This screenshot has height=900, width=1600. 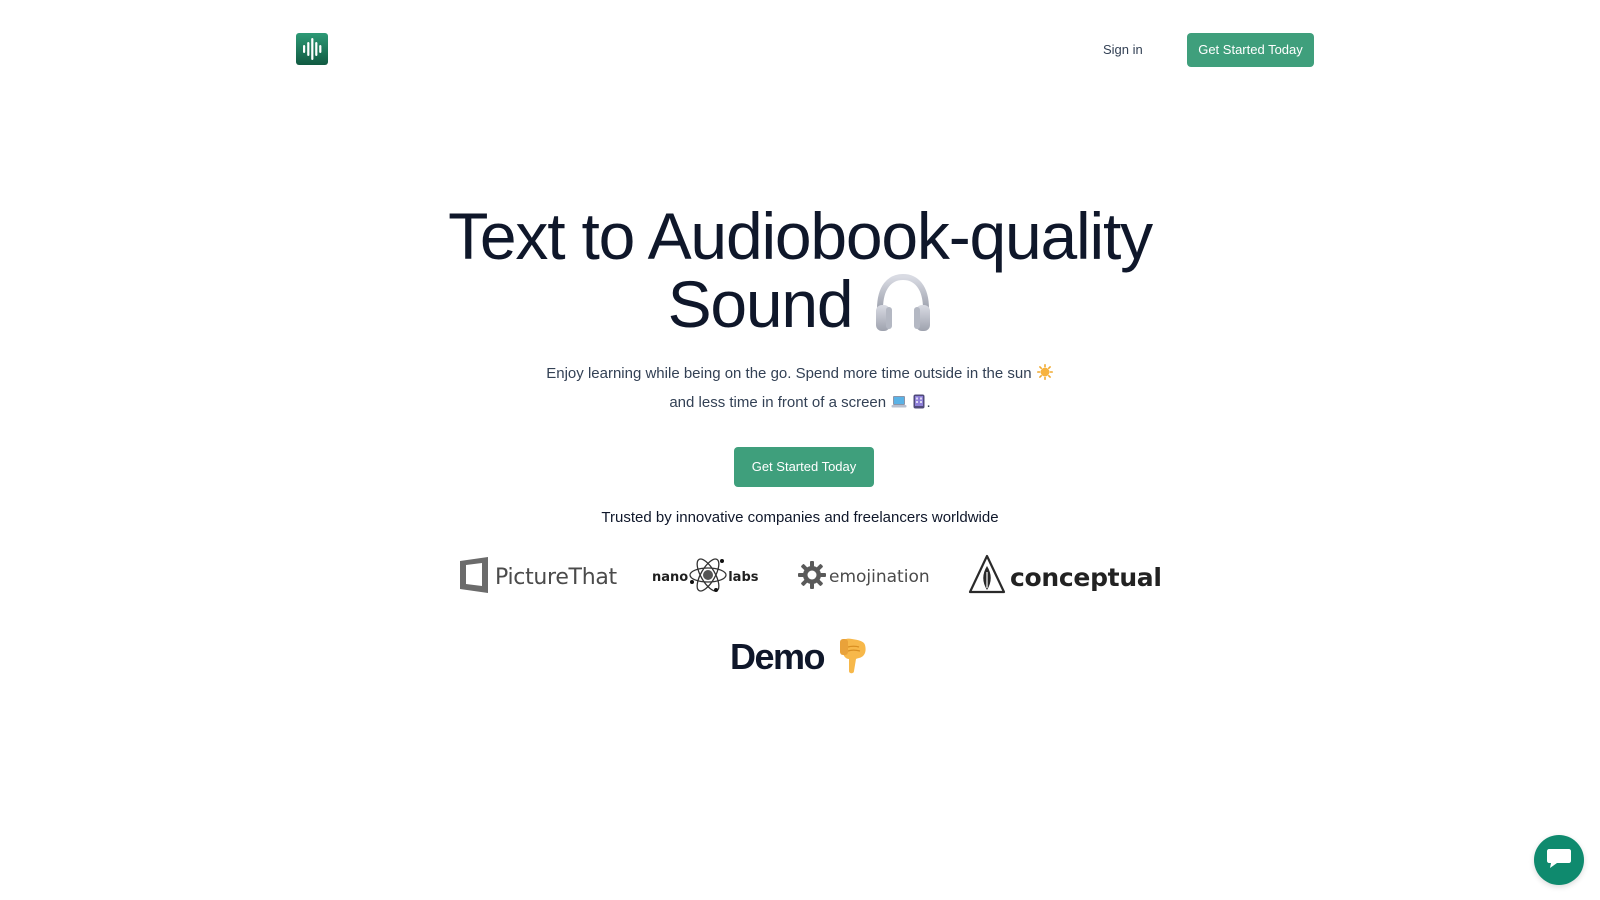 I want to click on company-name-labs: labs, so click(x=743, y=577).